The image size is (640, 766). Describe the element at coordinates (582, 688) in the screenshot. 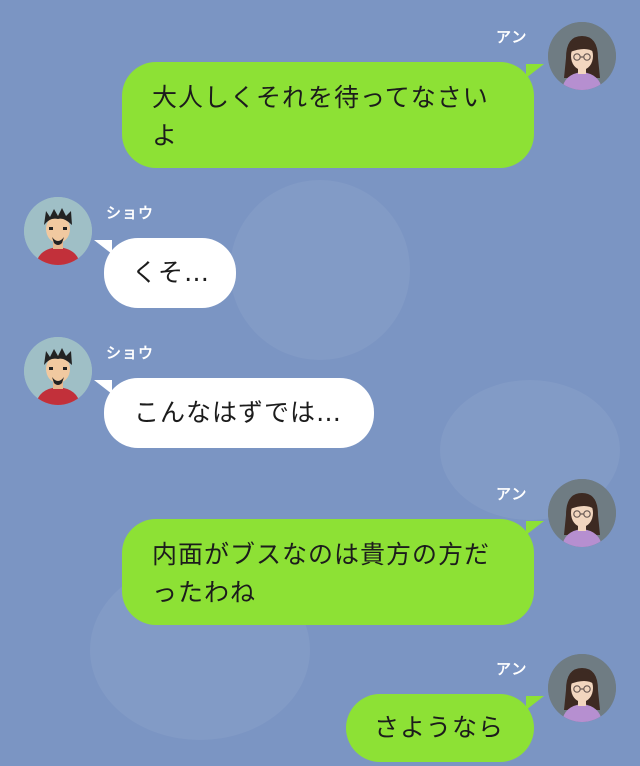

I see `ann-avatar-icon` at that location.